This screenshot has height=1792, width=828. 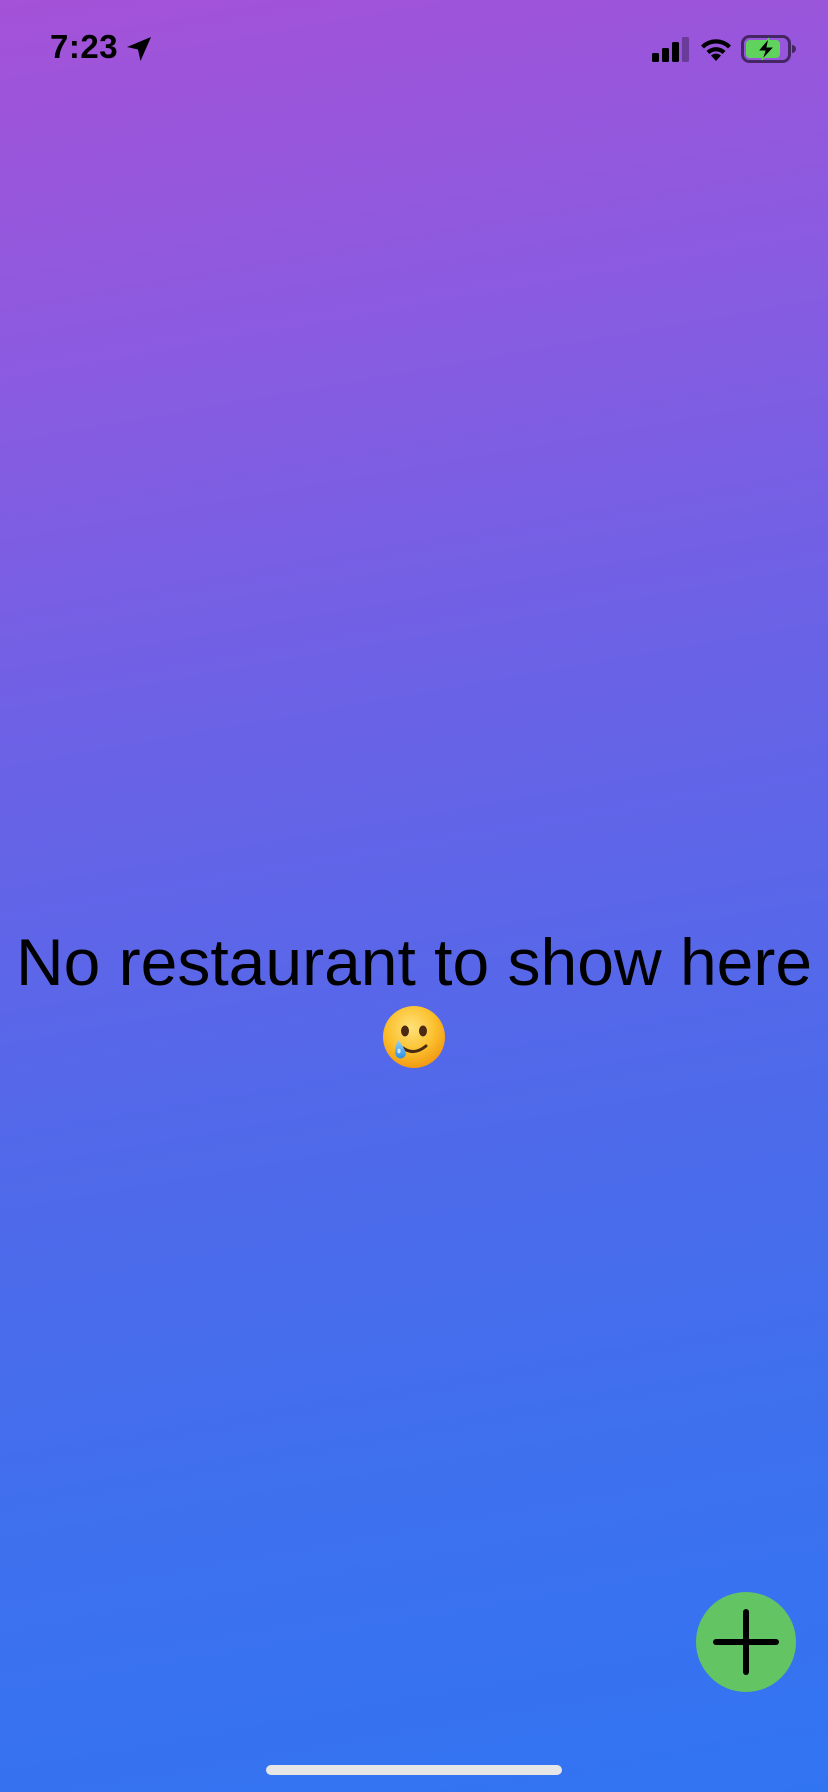 I want to click on location-arrow-icon, so click(x=139, y=49).